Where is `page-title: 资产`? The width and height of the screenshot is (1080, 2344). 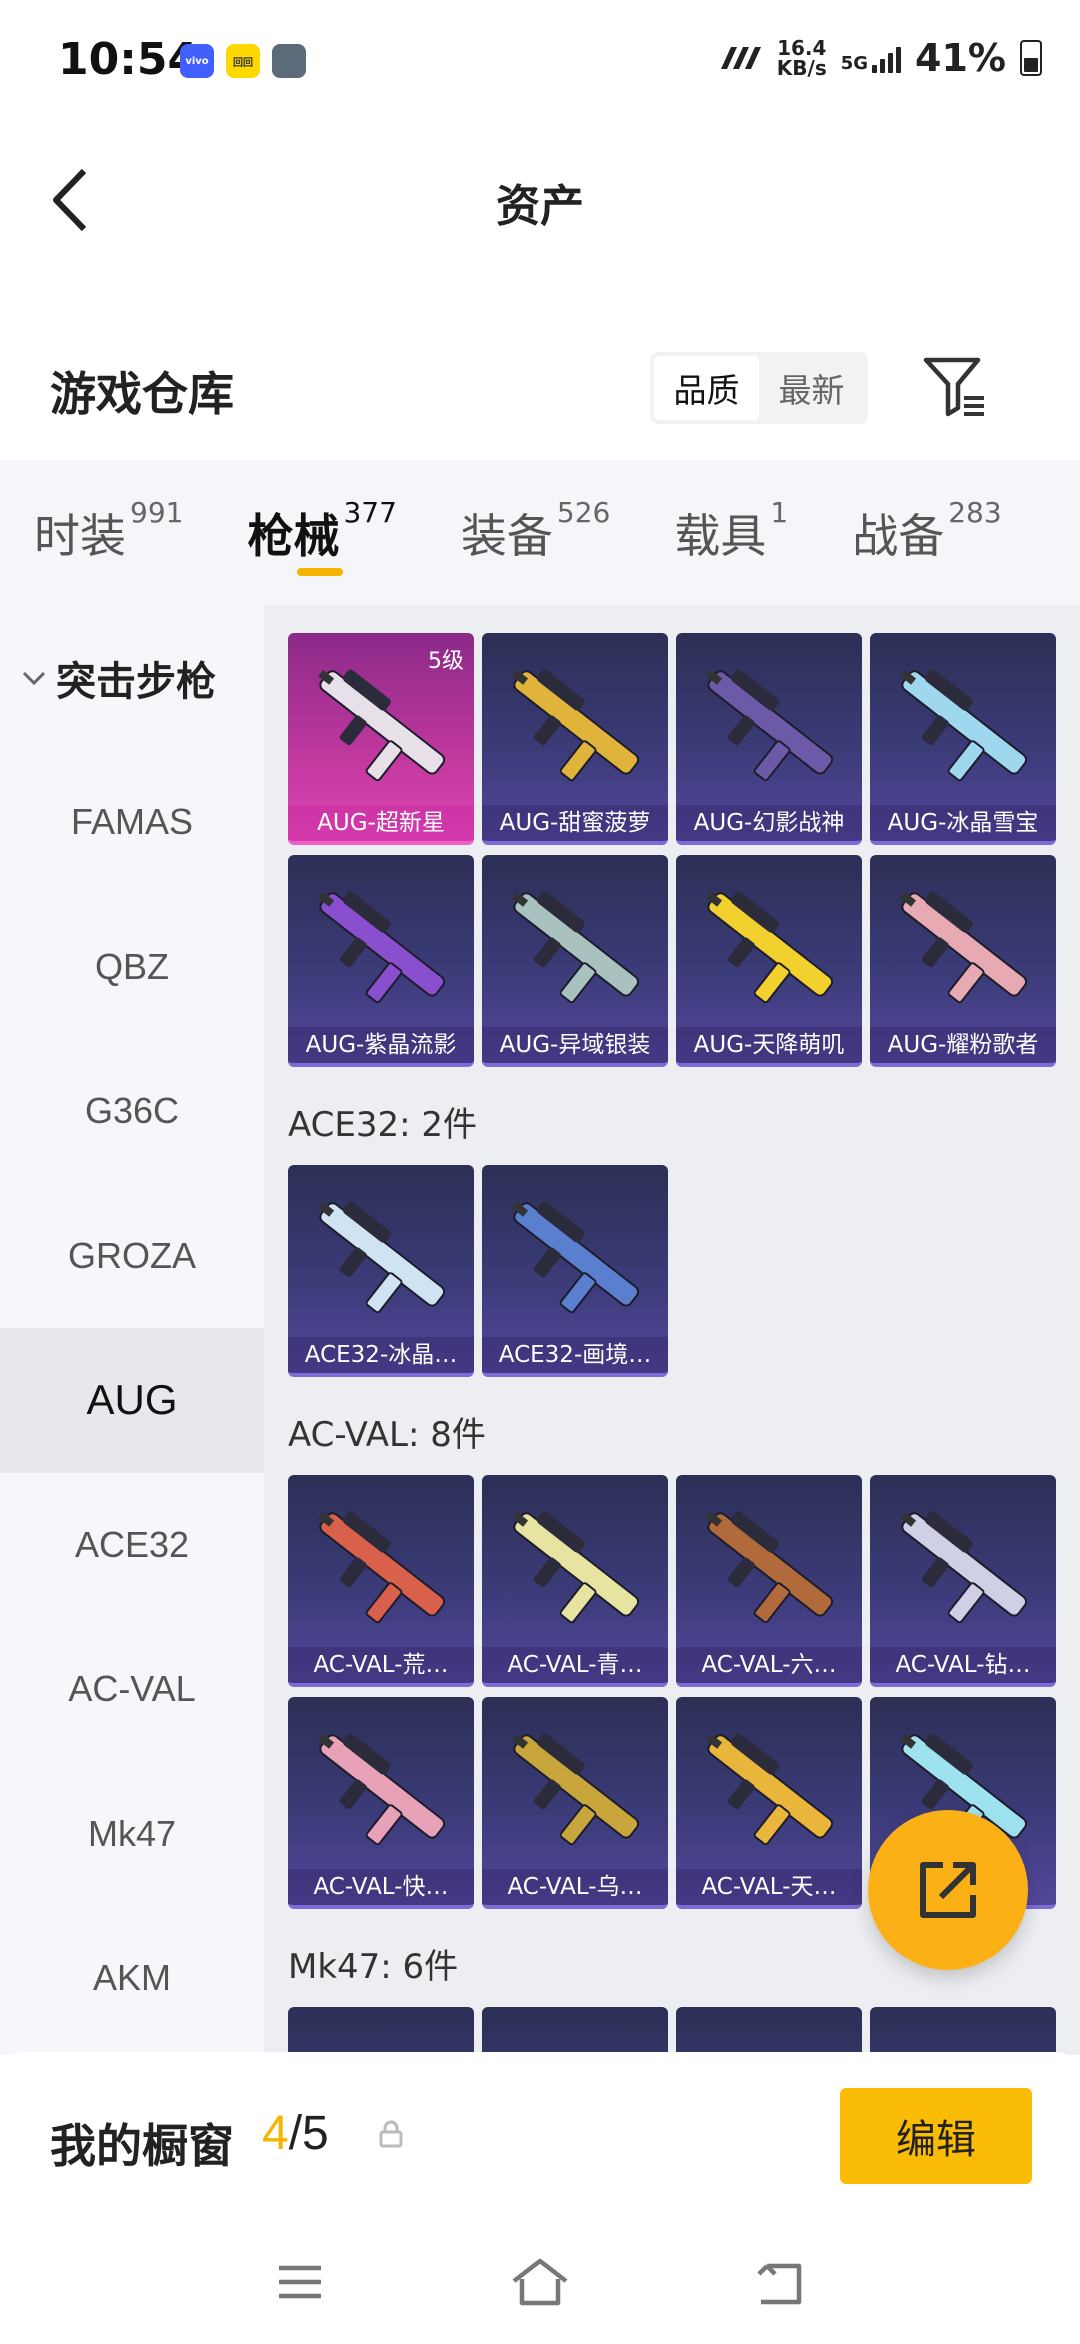 page-title: 资产 is located at coordinates (540, 206).